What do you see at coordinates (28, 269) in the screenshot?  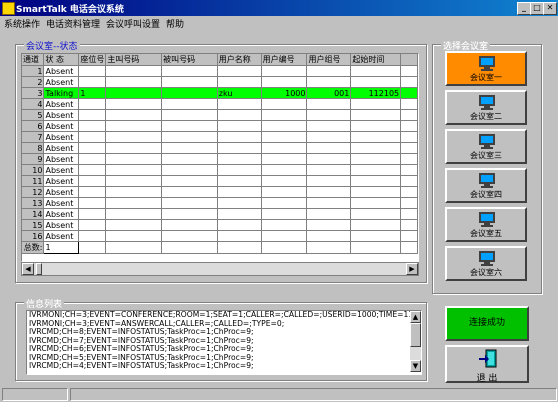 I see `scroll-left-icon: ◀` at bounding box center [28, 269].